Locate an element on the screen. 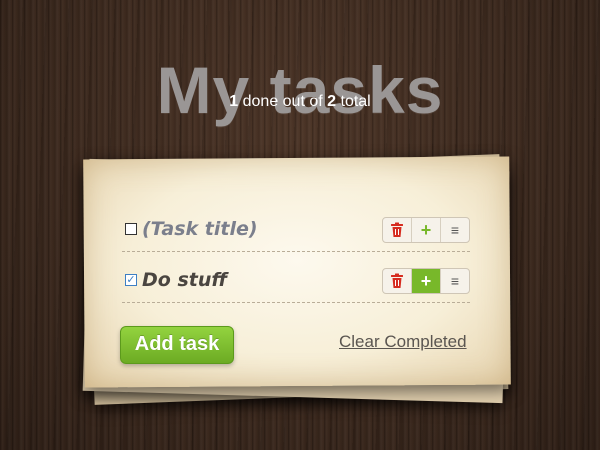  task-checkbox is located at coordinates (131, 229).